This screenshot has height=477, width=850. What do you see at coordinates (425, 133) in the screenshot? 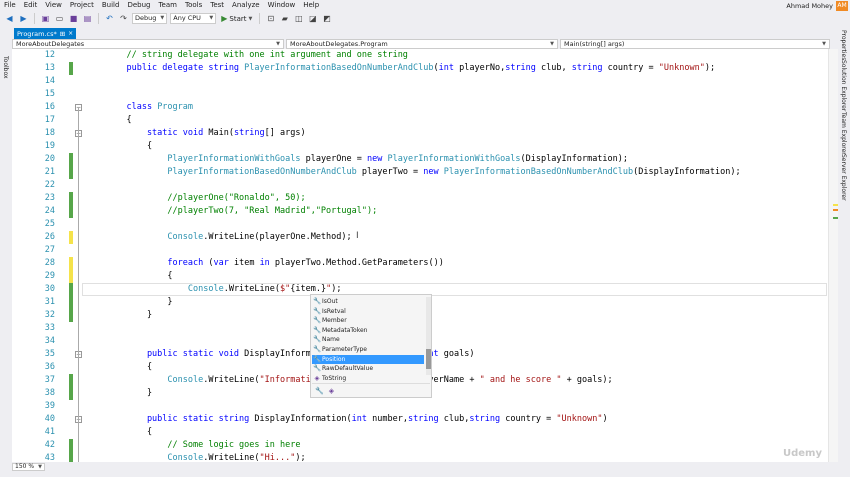
I see `code-line: 18− static void Main(string[] args)` at bounding box center [425, 133].